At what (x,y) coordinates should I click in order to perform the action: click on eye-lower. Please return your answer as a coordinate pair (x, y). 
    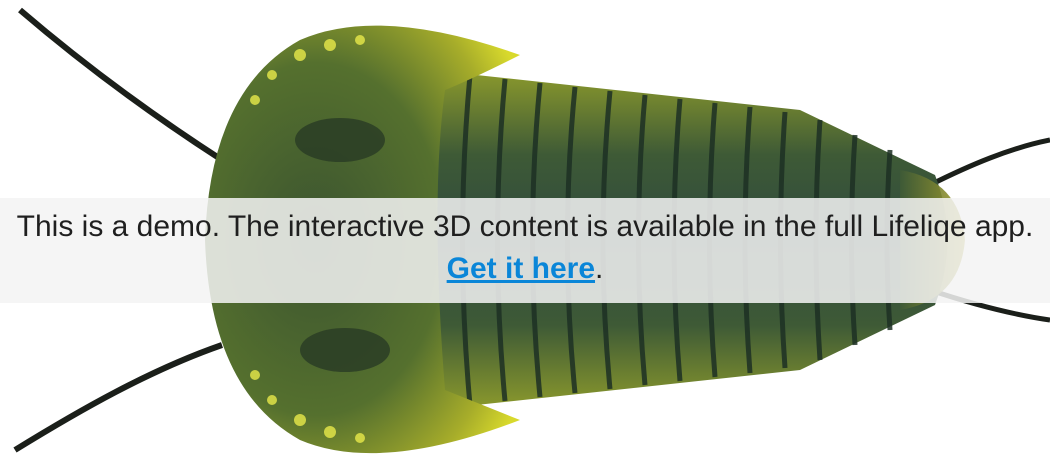
    Looking at the image, I should click on (345, 350).